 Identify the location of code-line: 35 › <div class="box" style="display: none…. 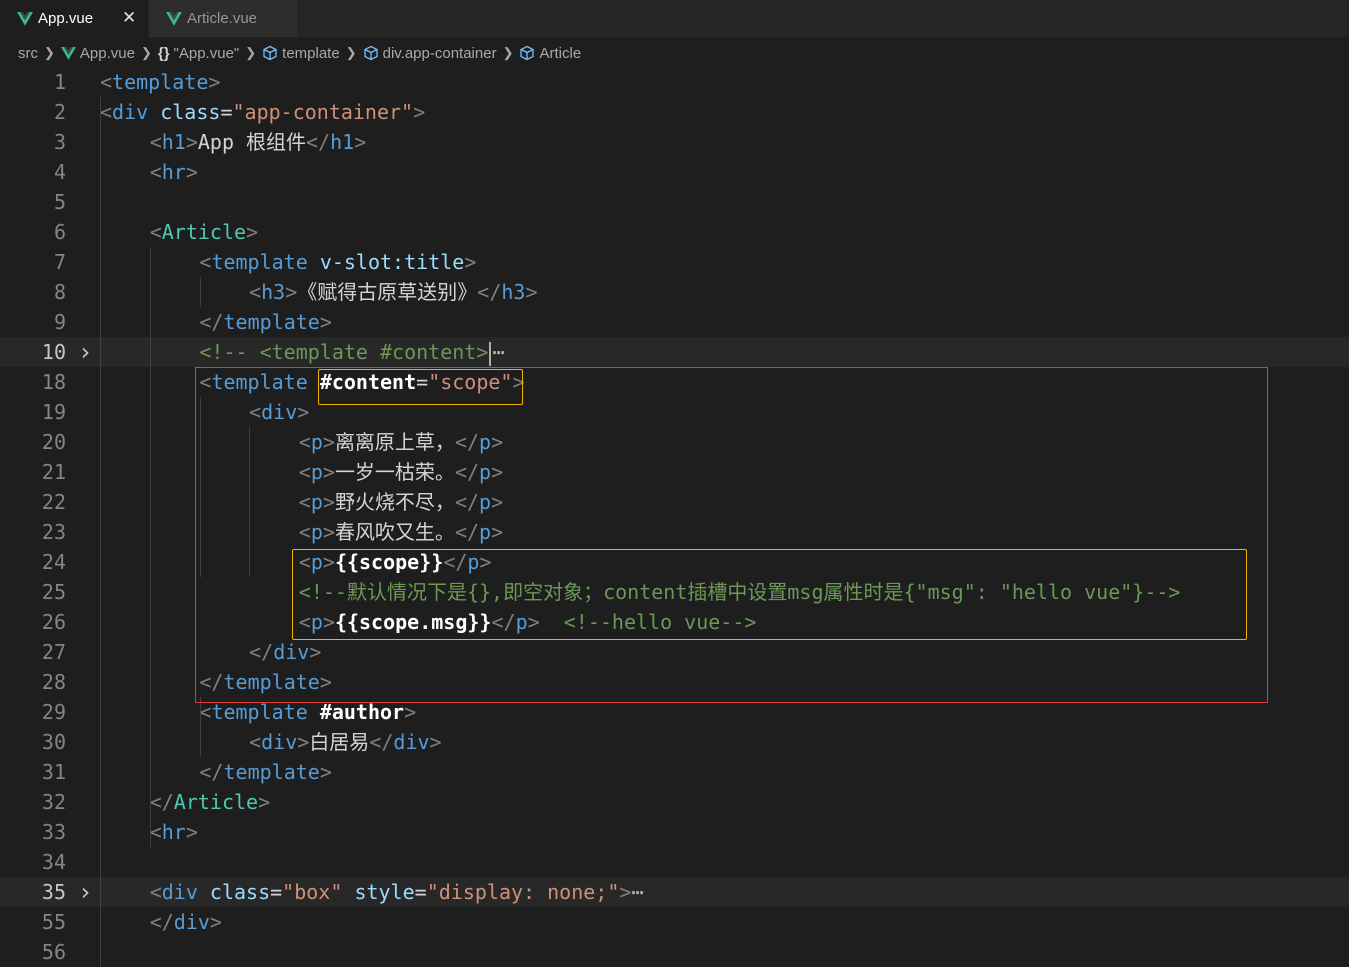
(674, 892).